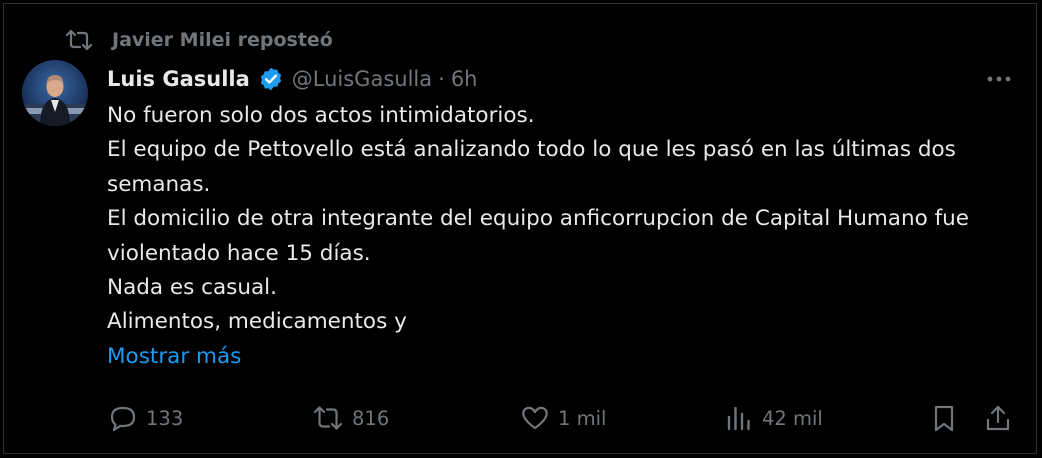 The image size is (1042, 458). I want to click on repost-context: Javier Milei reposteó, so click(198, 40).